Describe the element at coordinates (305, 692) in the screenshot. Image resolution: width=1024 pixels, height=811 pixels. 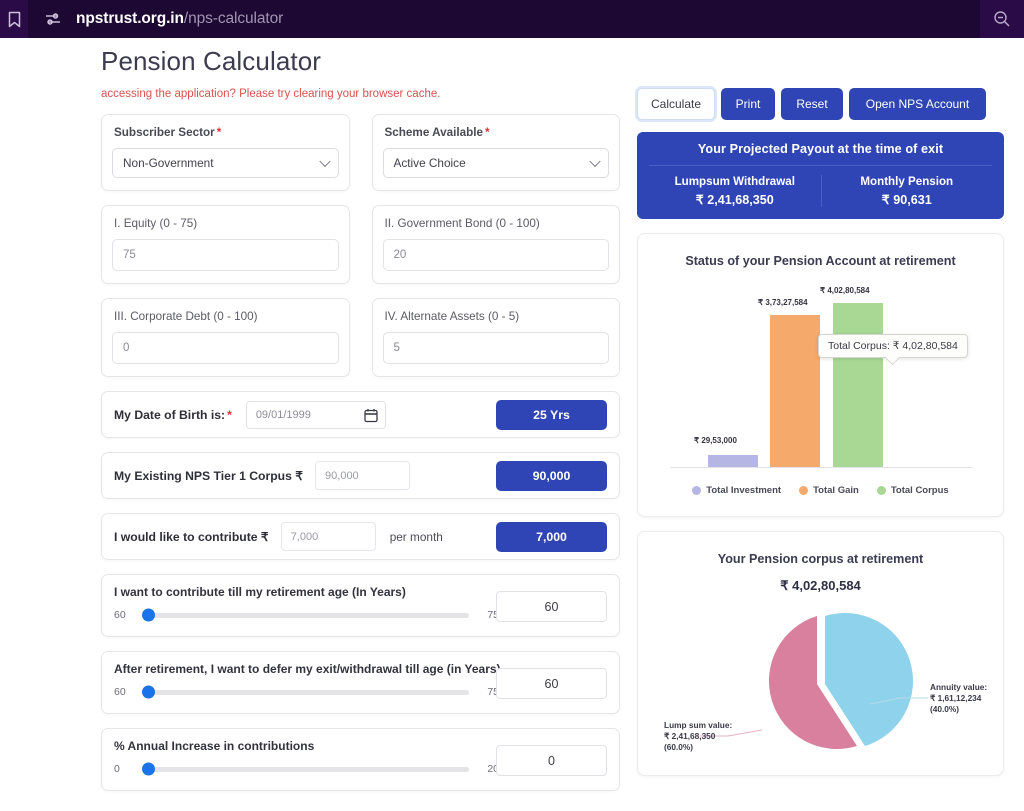
I see `defer-age-slider` at that location.